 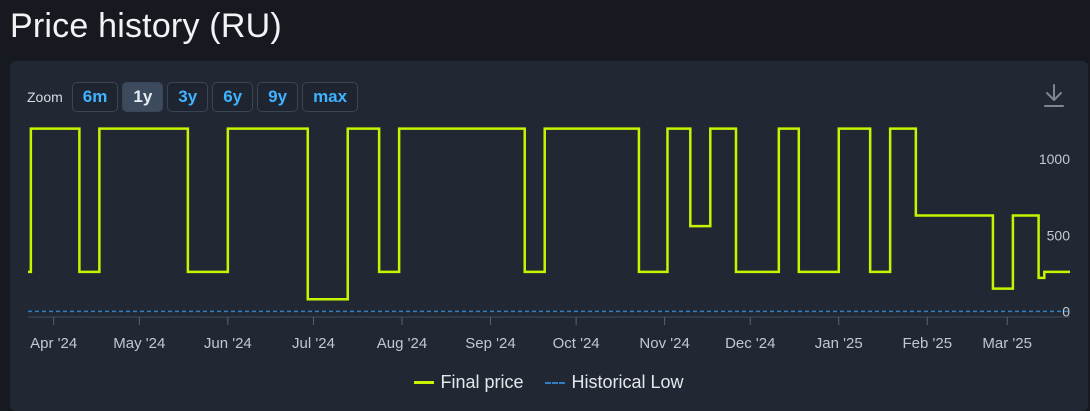 I want to click on legend-item-final-price: Final price, so click(x=468, y=382).